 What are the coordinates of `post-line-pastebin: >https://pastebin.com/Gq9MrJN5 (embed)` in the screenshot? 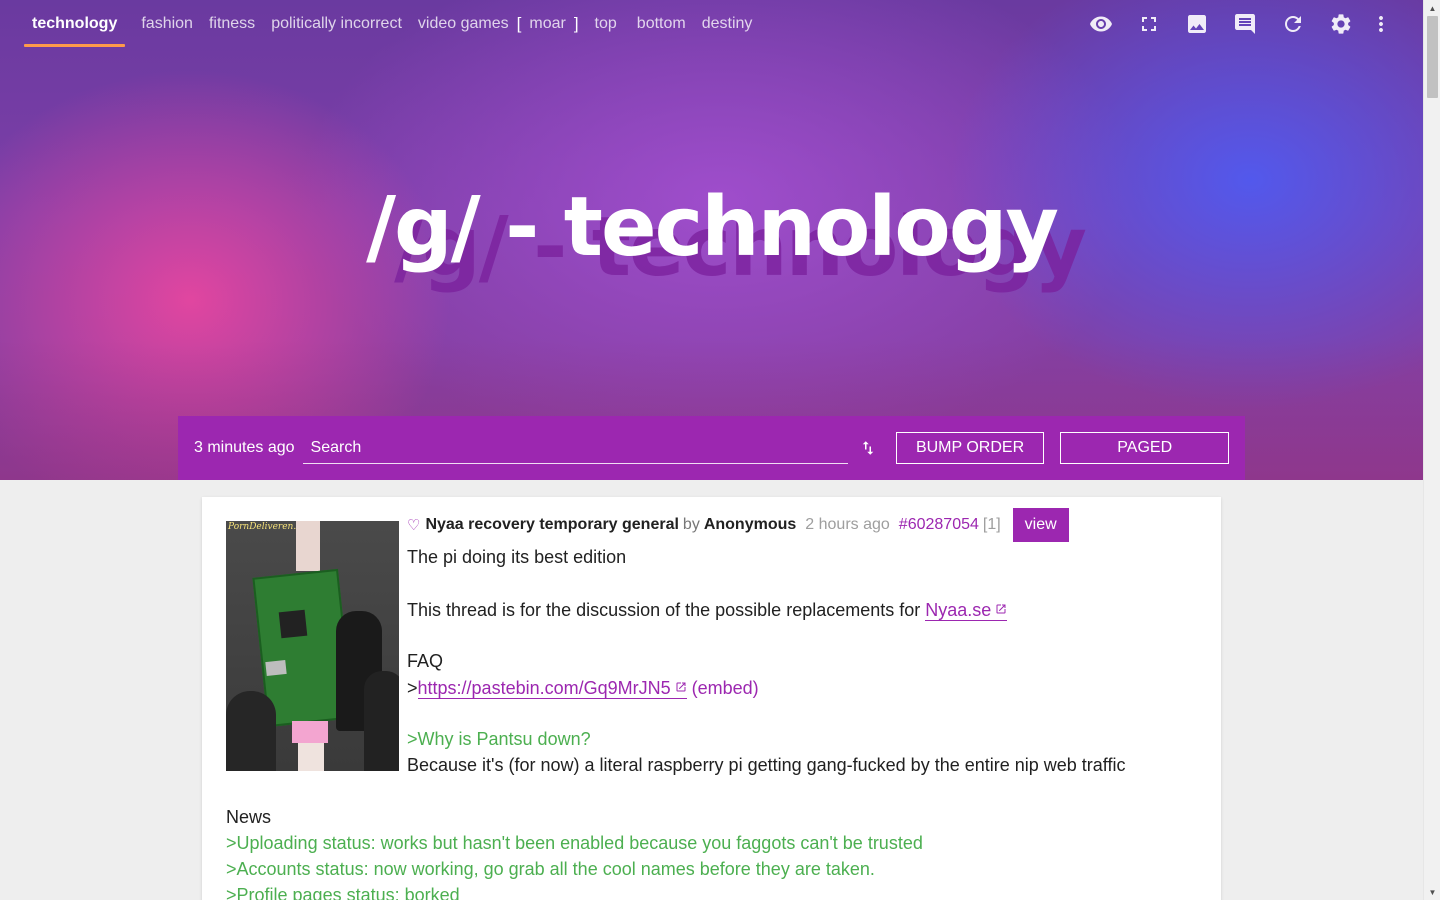 It's located at (797, 687).